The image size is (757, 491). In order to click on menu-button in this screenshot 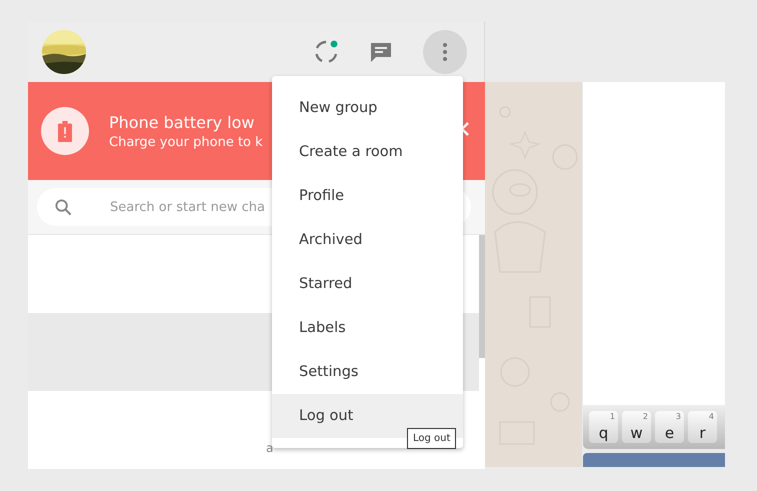, I will do `click(445, 52)`.